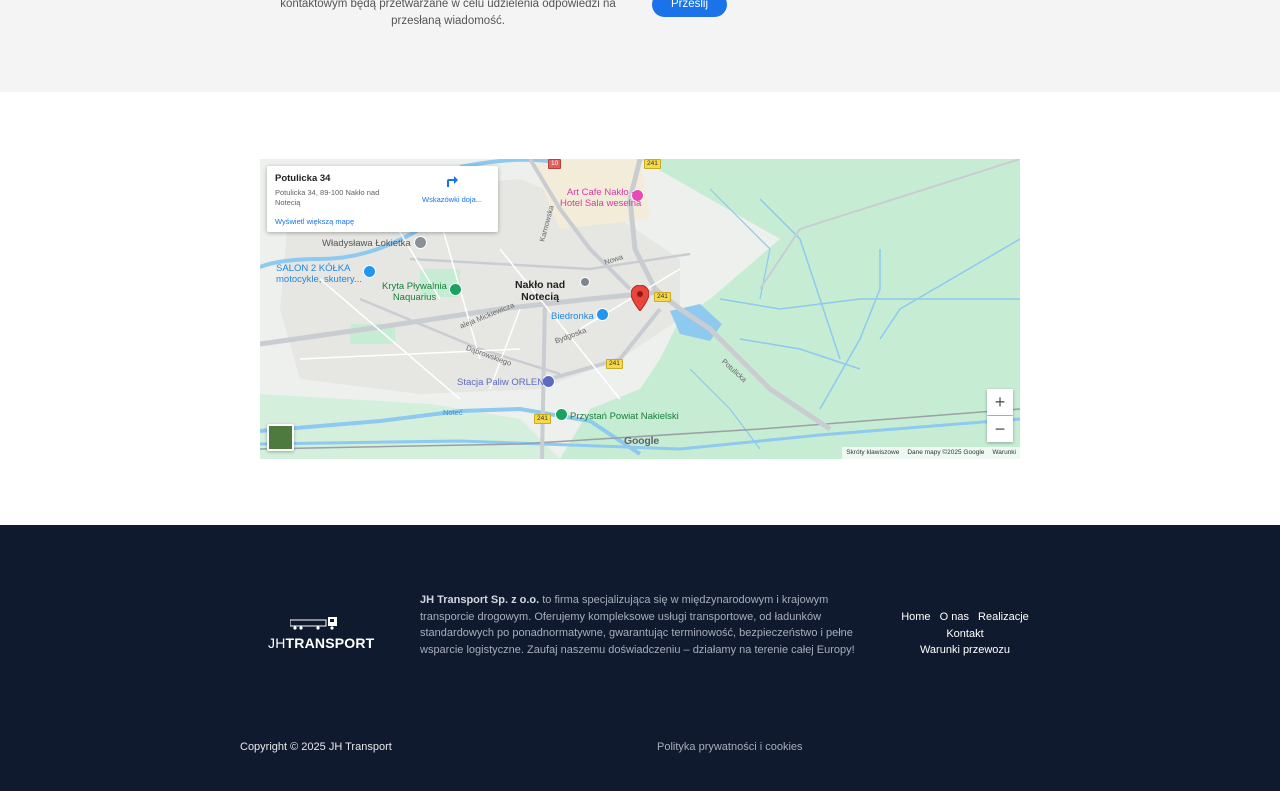 The width and height of the screenshot is (1280, 791). Describe the element at coordinates (330, 643) in the screenshot. I see `logo-transport: TRANSPORT` at that location.